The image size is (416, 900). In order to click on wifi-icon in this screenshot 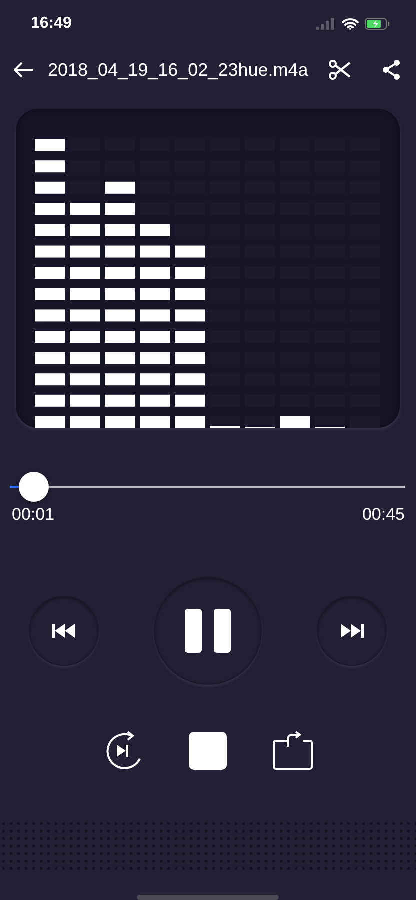, I will do `click(350, 24)`.